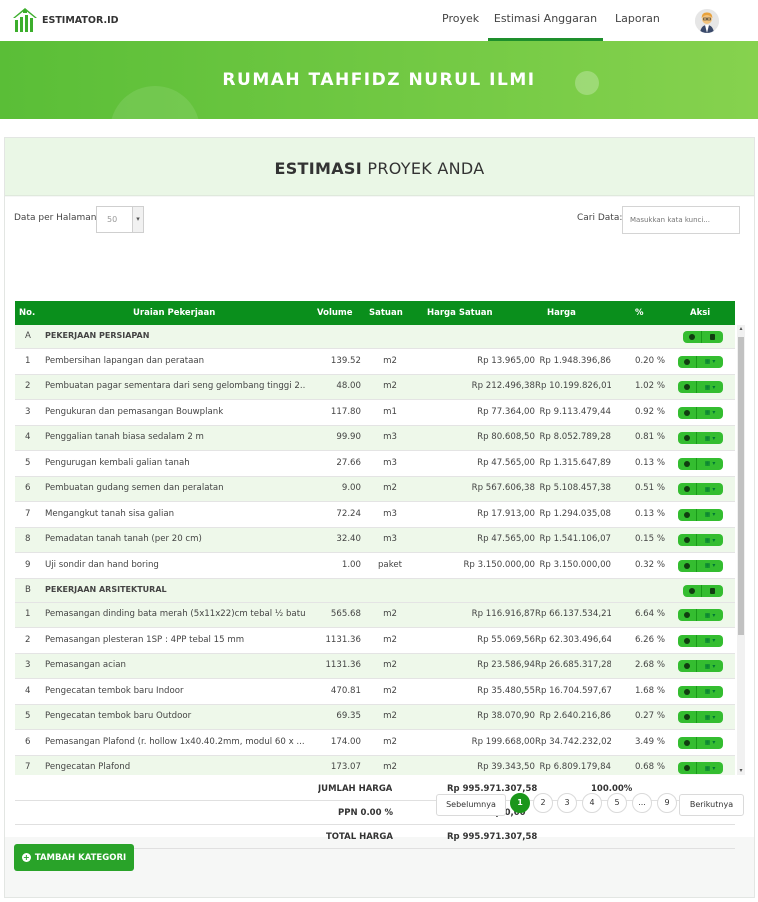 This screenshot has height=902, width=758. Describe the element at coordinates (520, 803) in the screenshot. I see `pagination-page: 1` at that location.